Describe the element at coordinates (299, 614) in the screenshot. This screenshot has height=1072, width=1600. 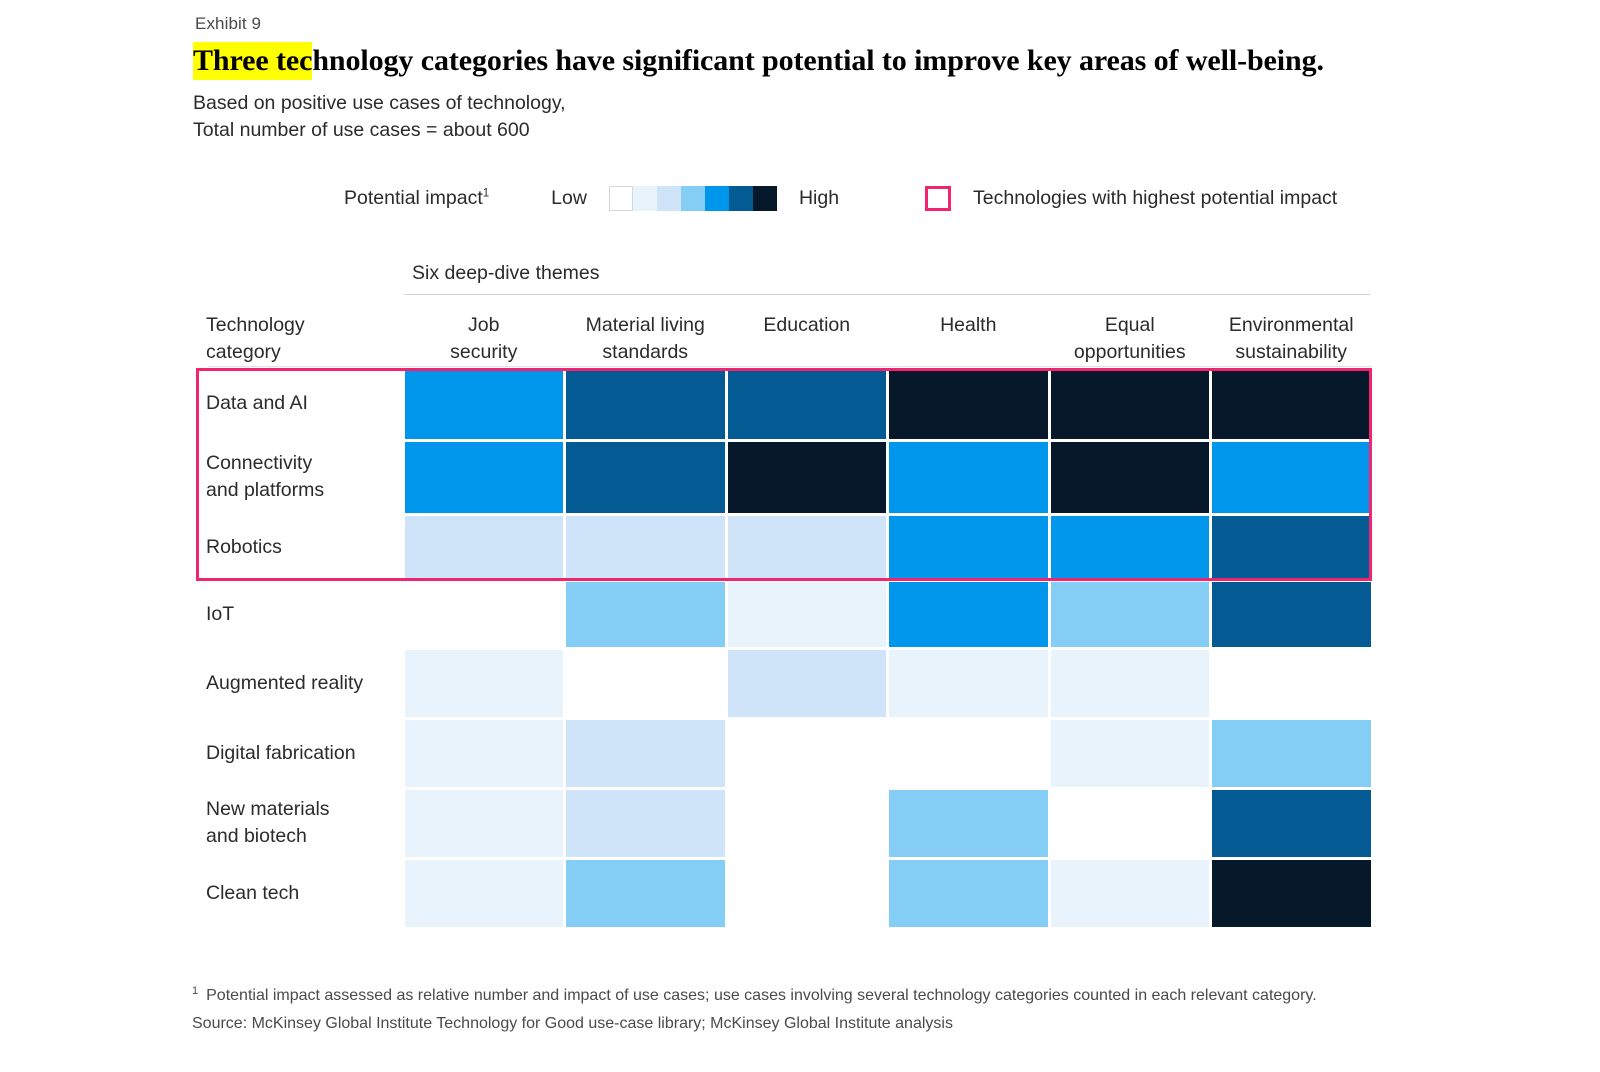
I see `row-label-3: IoT` at that location.